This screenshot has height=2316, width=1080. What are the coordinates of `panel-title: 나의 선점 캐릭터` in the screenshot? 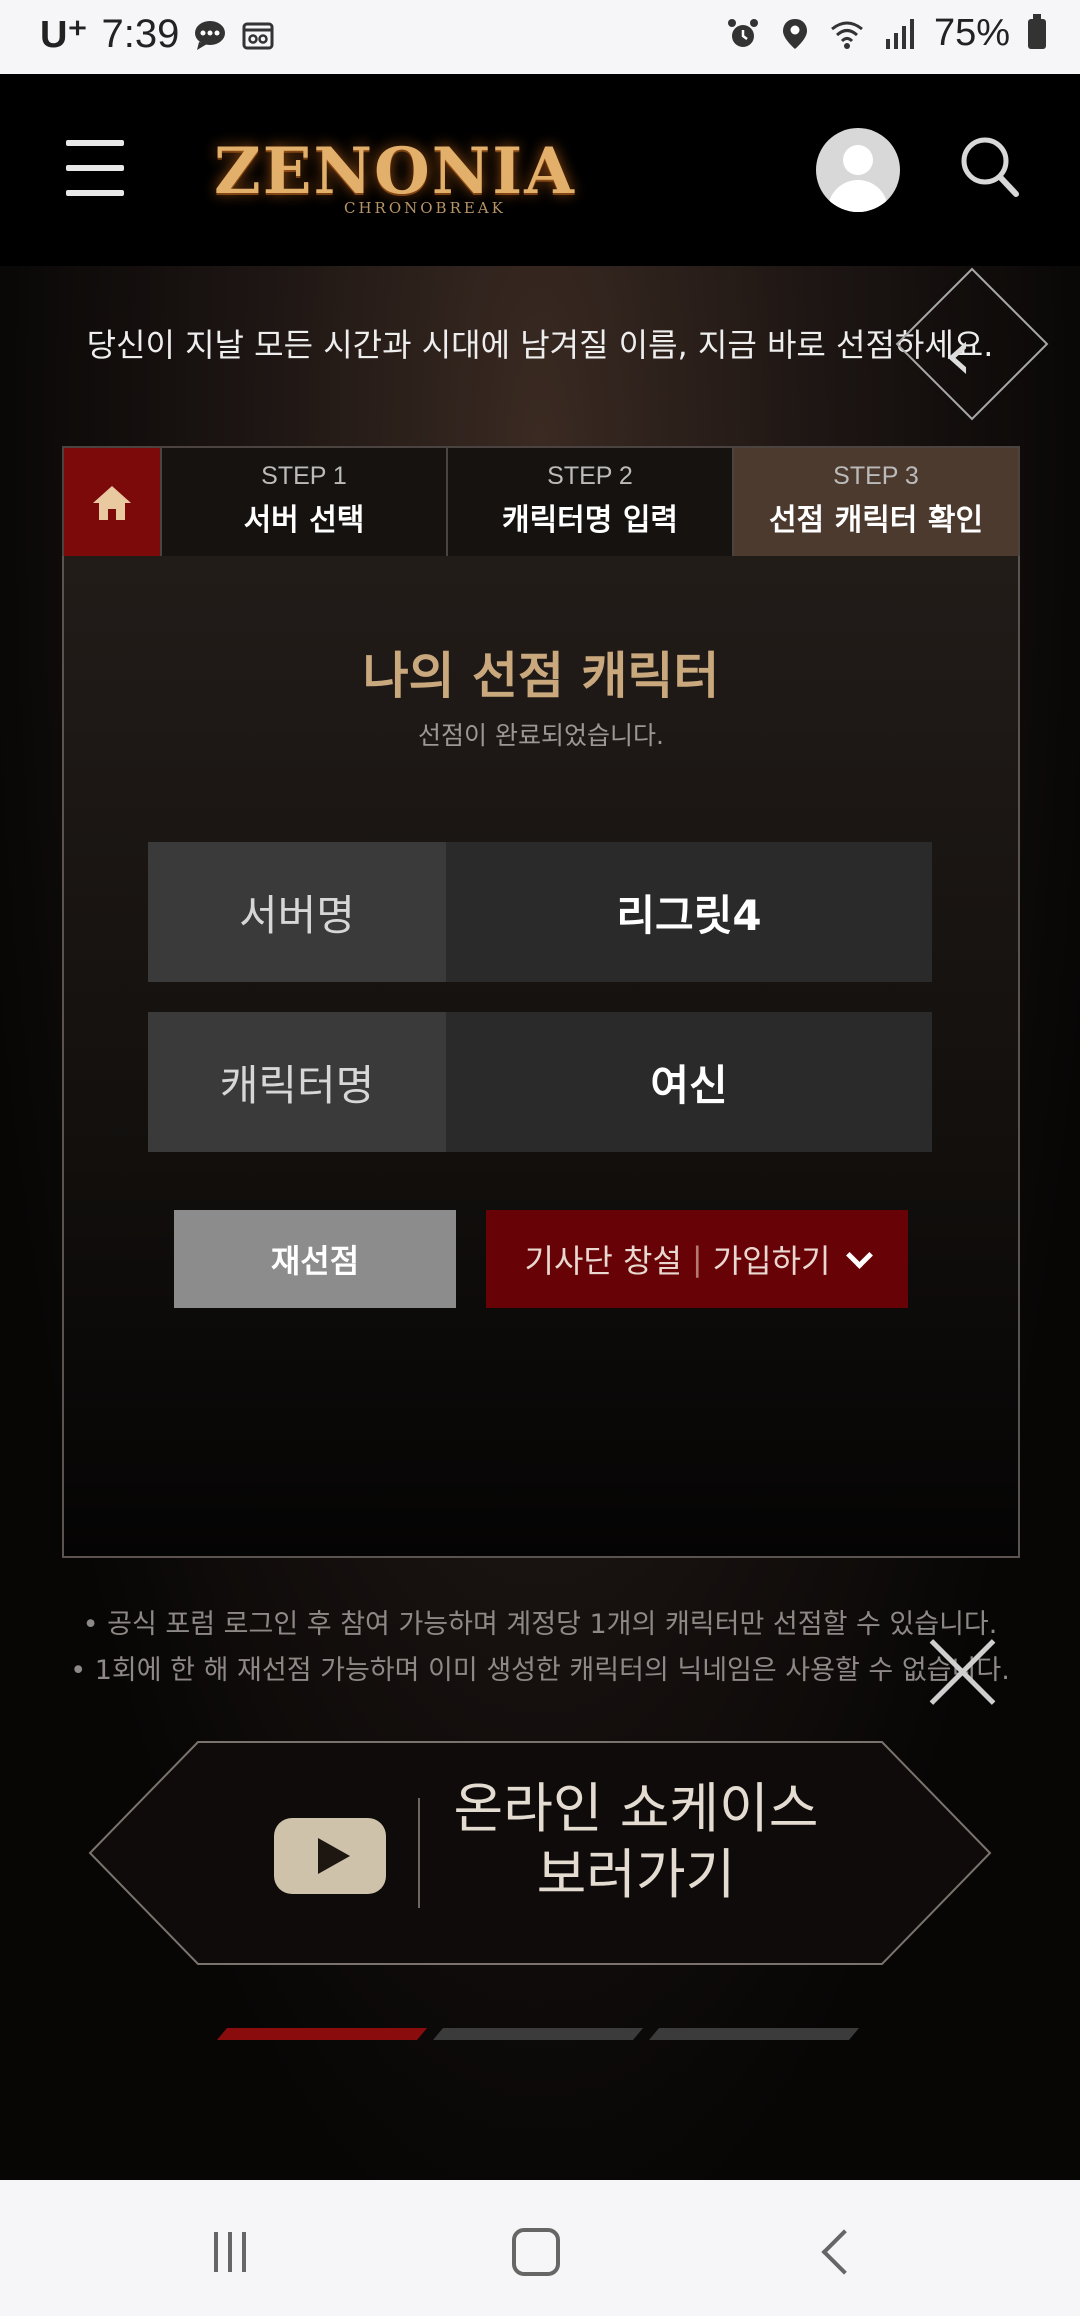 It's located at (541, 676).